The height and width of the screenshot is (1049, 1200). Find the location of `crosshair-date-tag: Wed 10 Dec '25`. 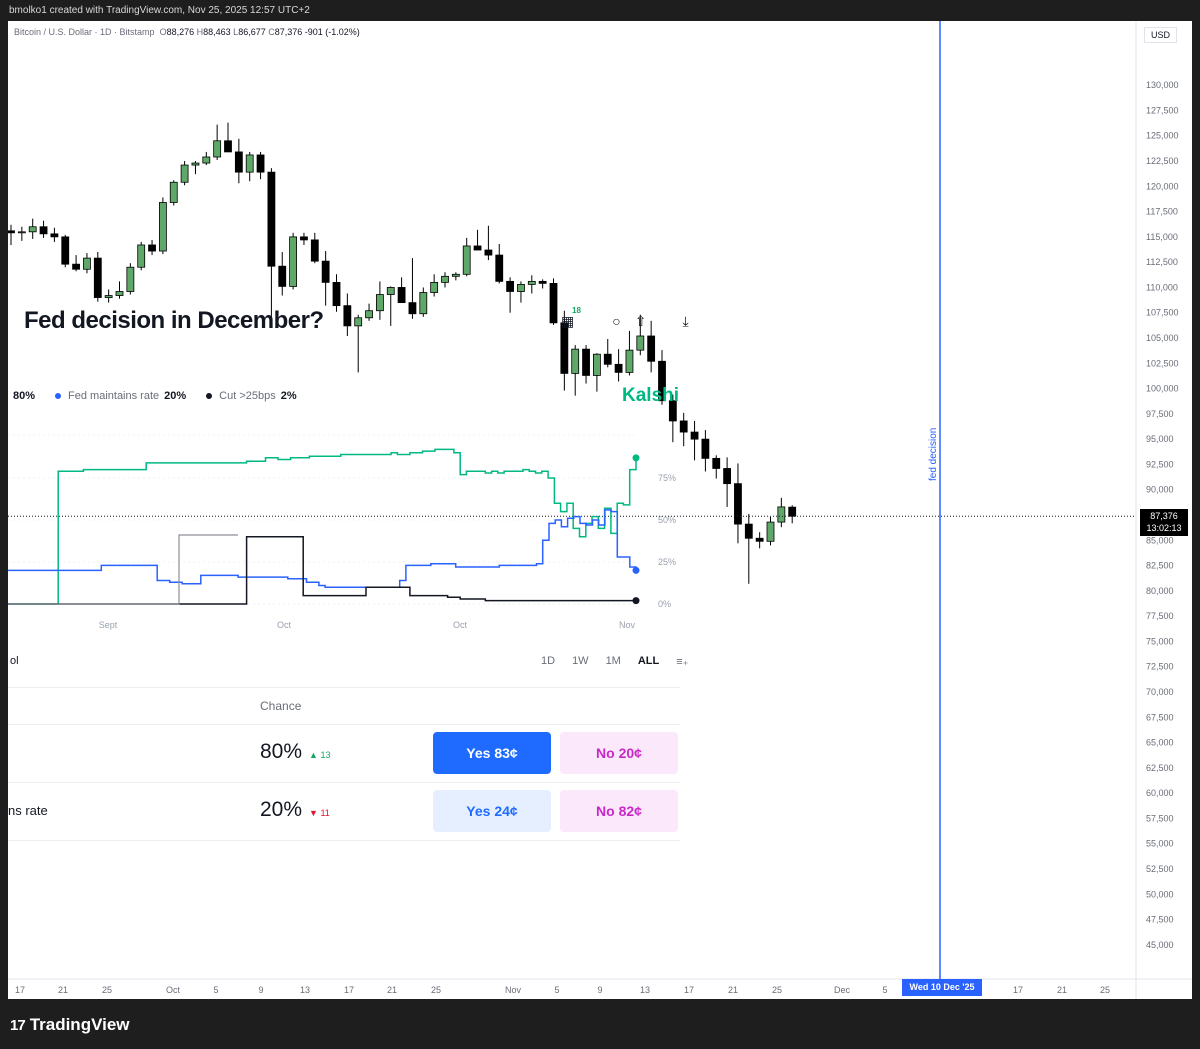

crosshair-date-tag: Wed 10 Dec '25 is located at coordinates (942, 987).